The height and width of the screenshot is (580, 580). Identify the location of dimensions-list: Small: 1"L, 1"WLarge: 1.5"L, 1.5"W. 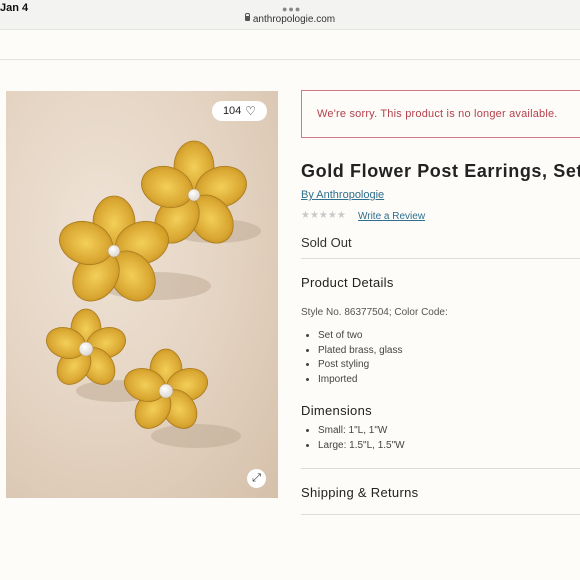
(361, 438).